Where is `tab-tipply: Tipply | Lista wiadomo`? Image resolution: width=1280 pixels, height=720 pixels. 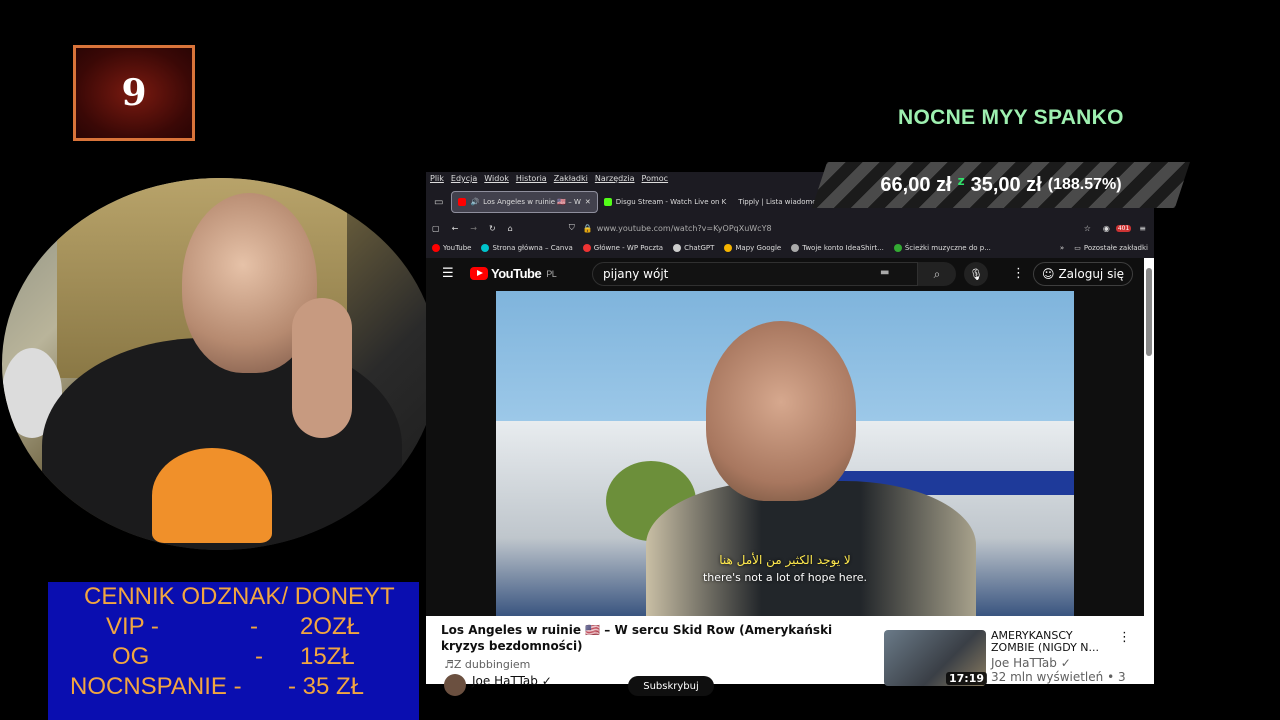
tab-tipply: Tipply | Lista wiadomo is located at coordinates (777, 202).